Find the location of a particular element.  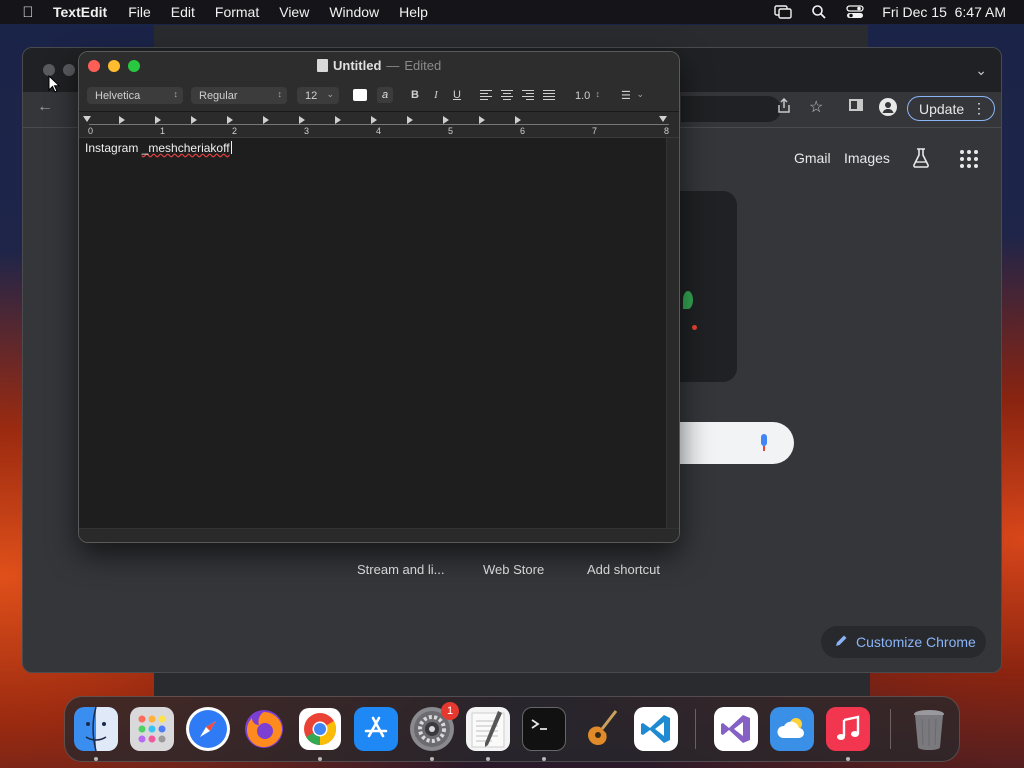

bookmark-star-icon: ☆ is located at coordinates (816, 107).